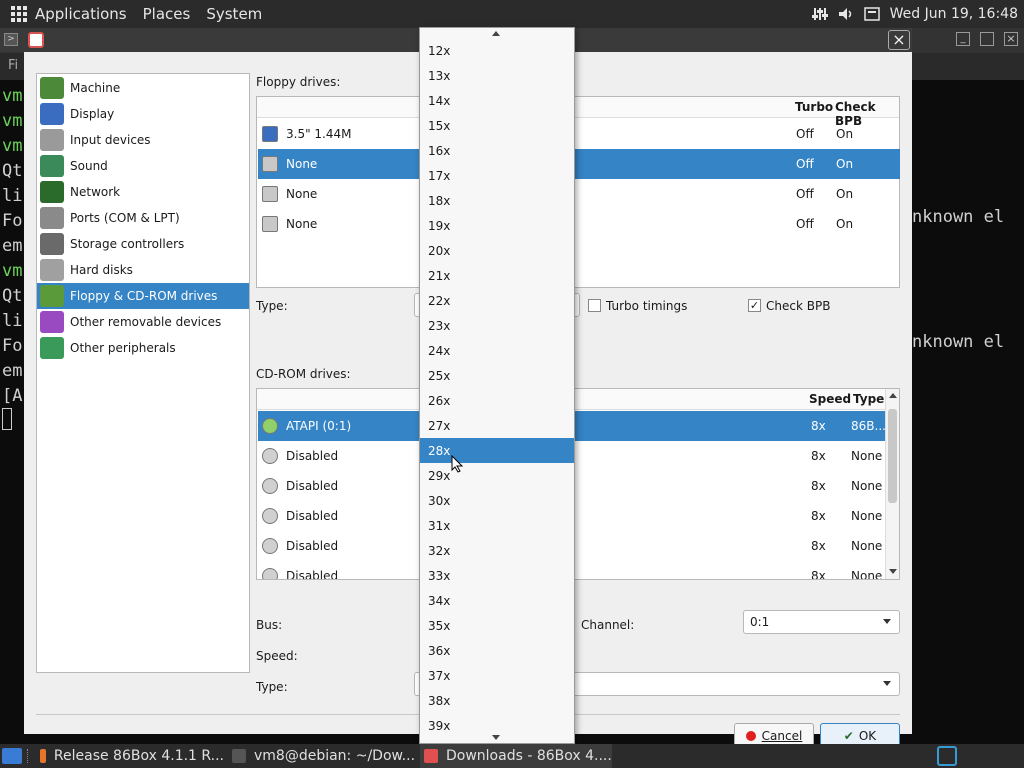  I want to click on system-tray: Wed Jun 19, 16:48, so click(914, 14).